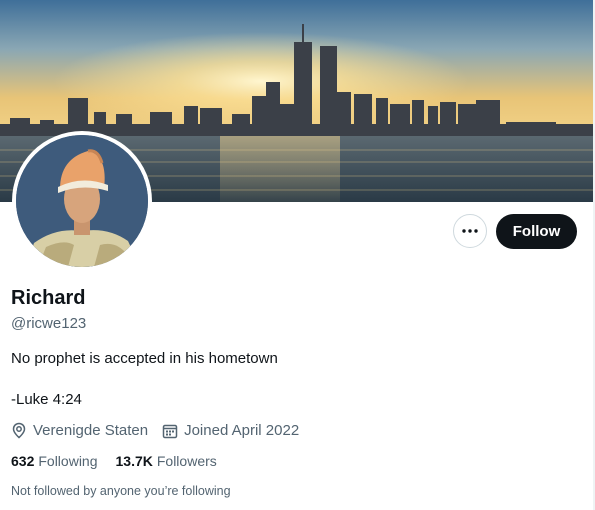 The image size is (595, 510). I want to click on following-count: 632, so click(23, 461).